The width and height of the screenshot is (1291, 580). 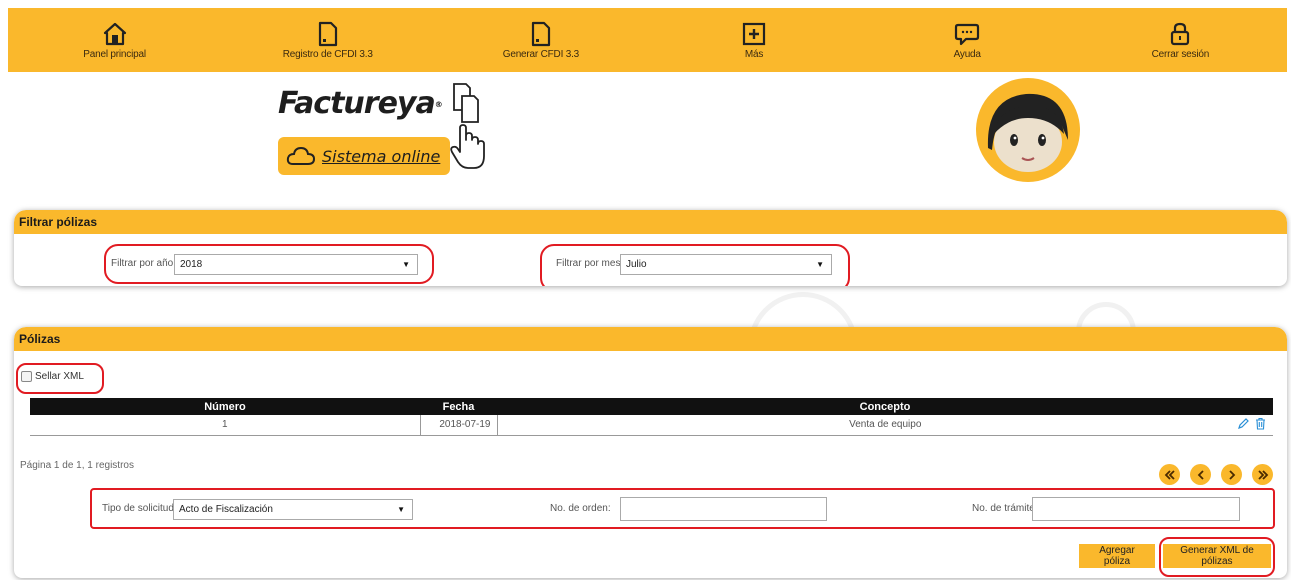 I want to click on pagination-controls, so click(x=1216, y=474).